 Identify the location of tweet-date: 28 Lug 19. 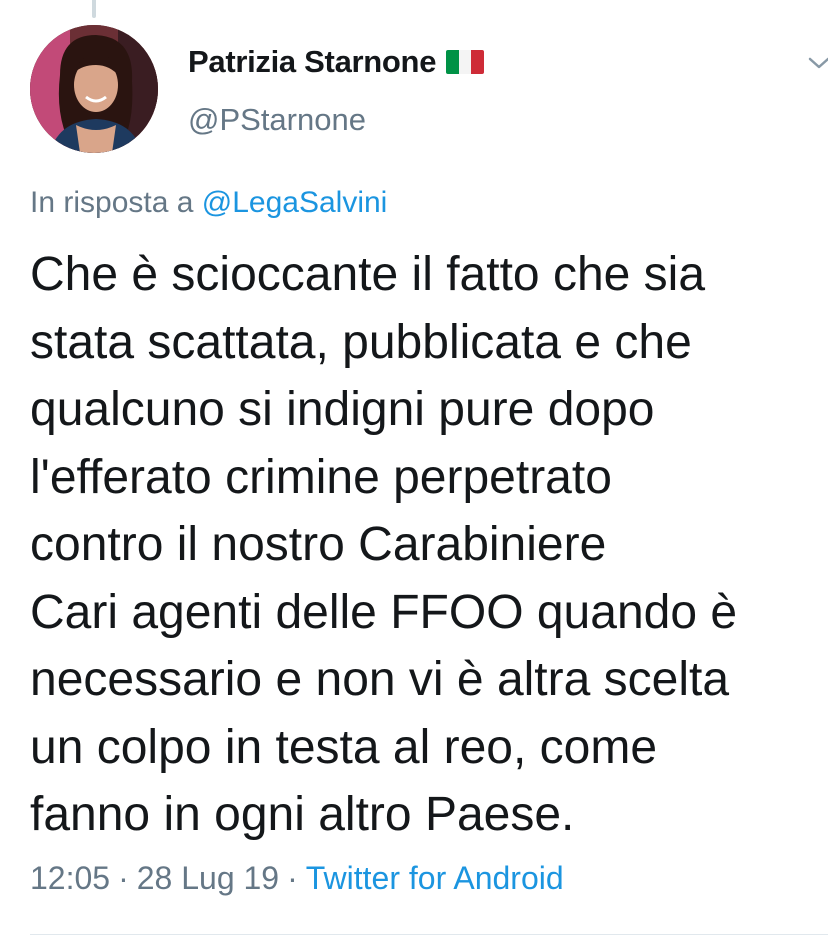
(208, 878).